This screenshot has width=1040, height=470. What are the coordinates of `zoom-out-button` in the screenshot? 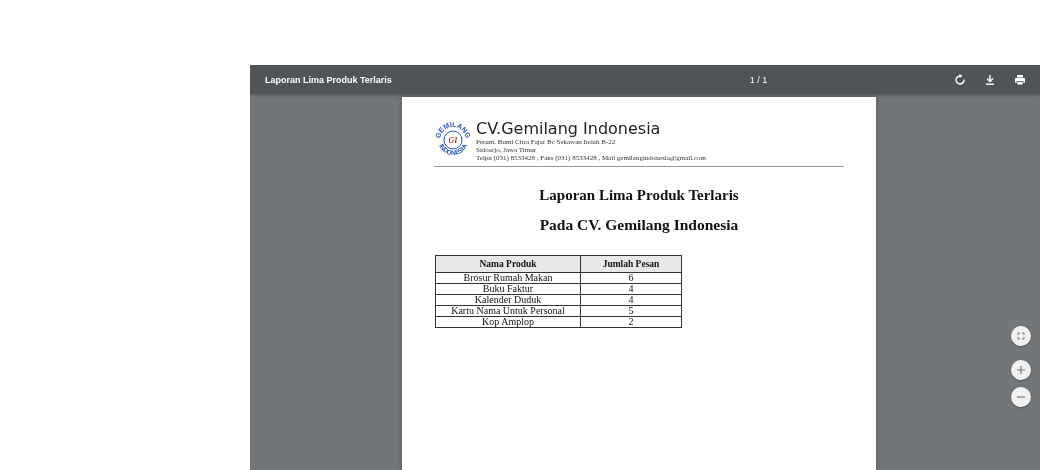 It's located at (1021, 397).